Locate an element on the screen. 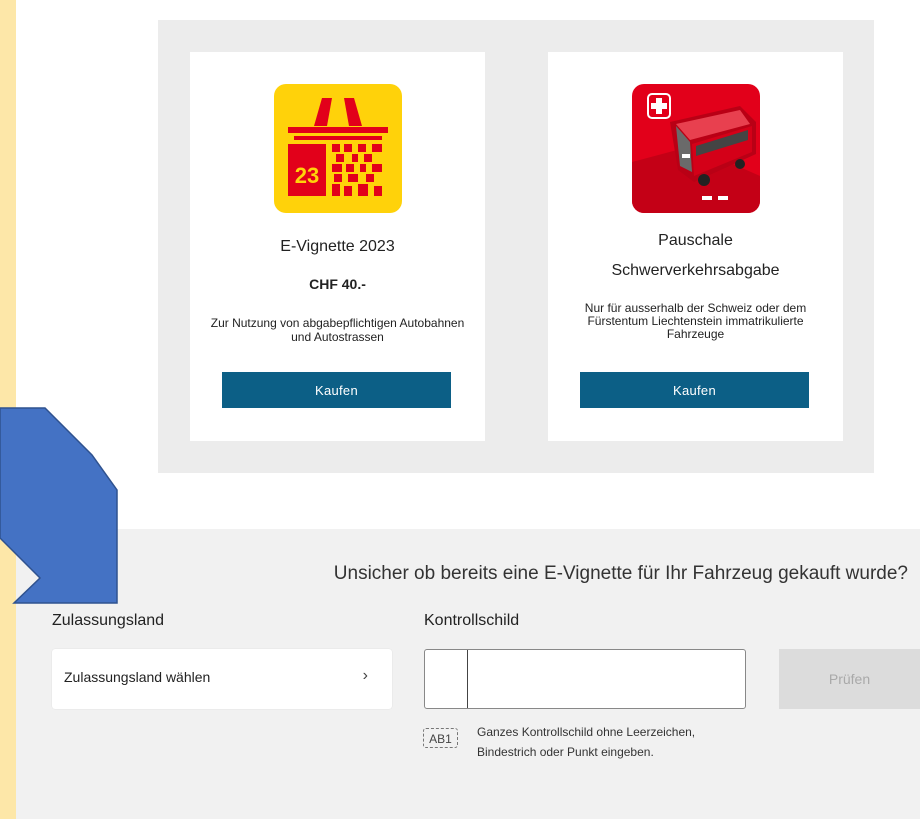  e-vignette-logo-icon: 23 is located at coordinates (338, 148).